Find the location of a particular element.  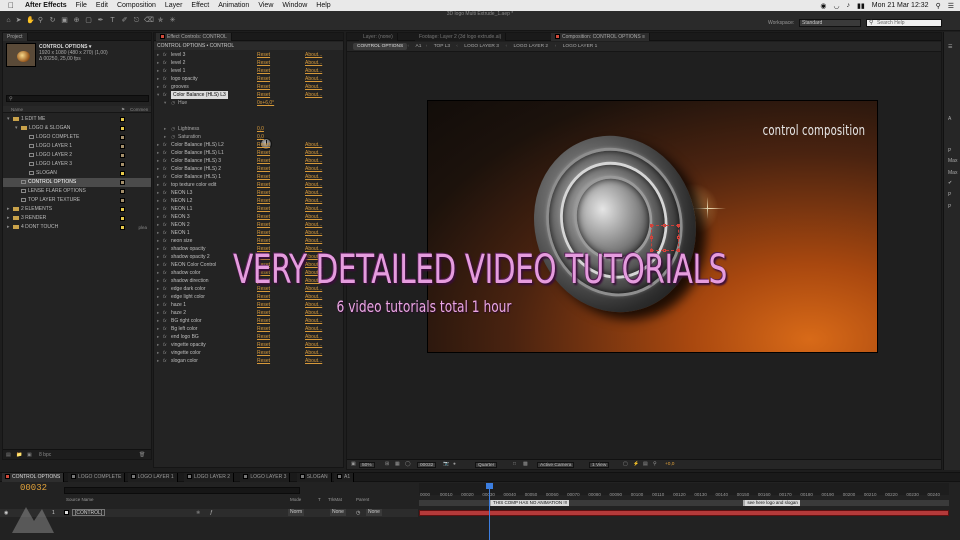

fx-switch-icon: ƒ is located at coordinates (211, 513).